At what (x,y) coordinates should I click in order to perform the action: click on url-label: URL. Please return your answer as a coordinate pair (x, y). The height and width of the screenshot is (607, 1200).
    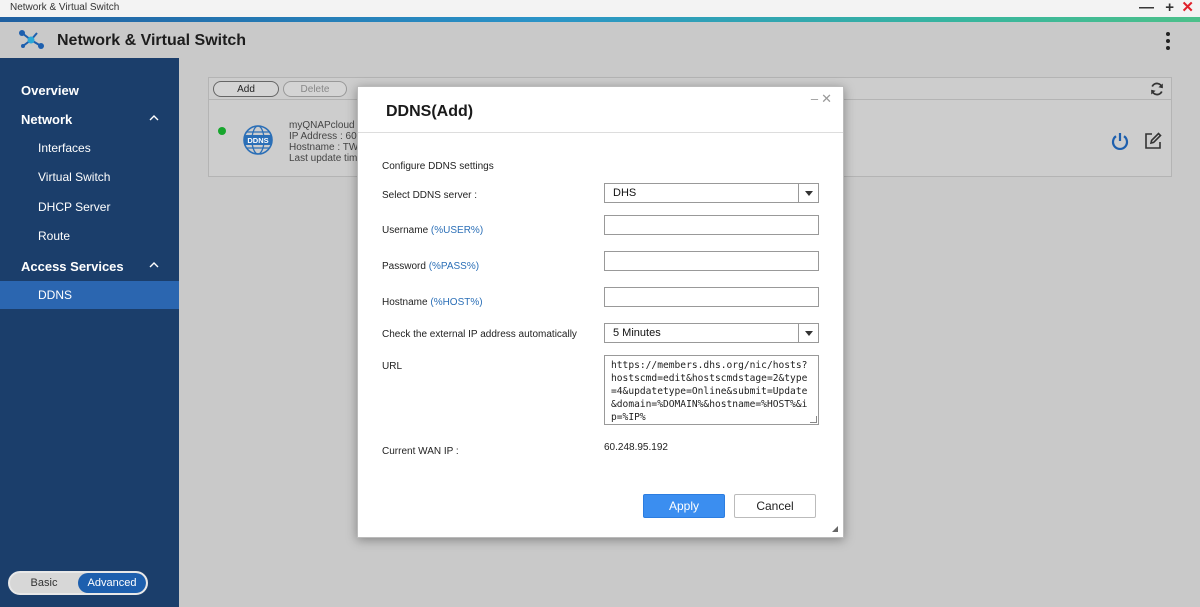
    Looking at the image, I should click on (392, 366).